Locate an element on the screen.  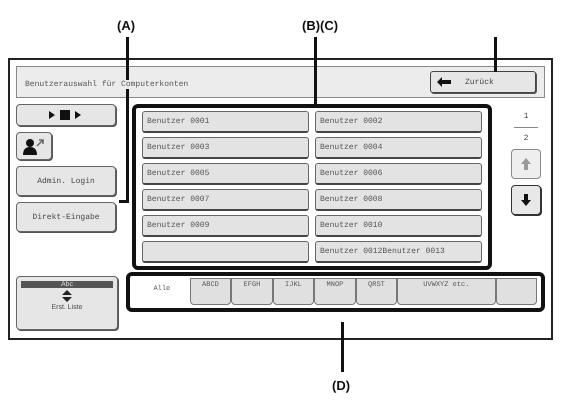
user-button: Benutzer 0001 is located at coordinates (225, 122).